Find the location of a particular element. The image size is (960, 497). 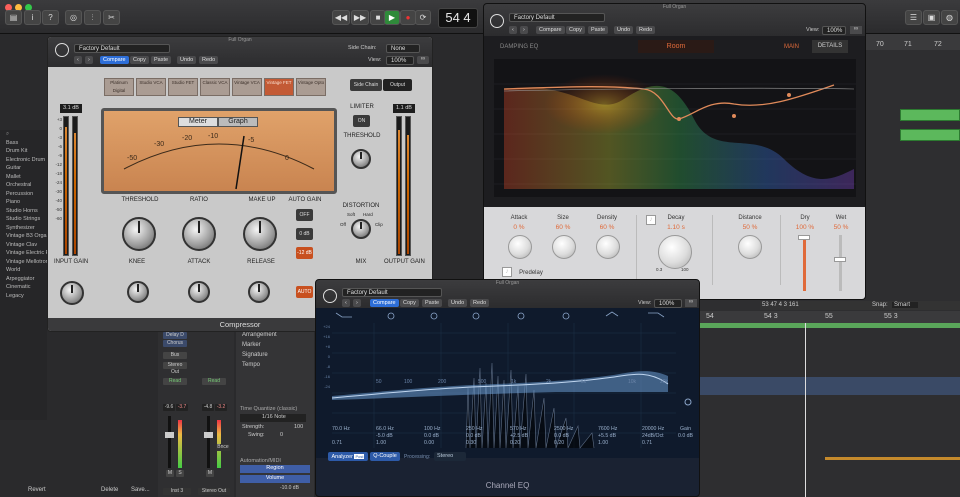

bounce-button: Bnce is located at coordinates (223, 447).